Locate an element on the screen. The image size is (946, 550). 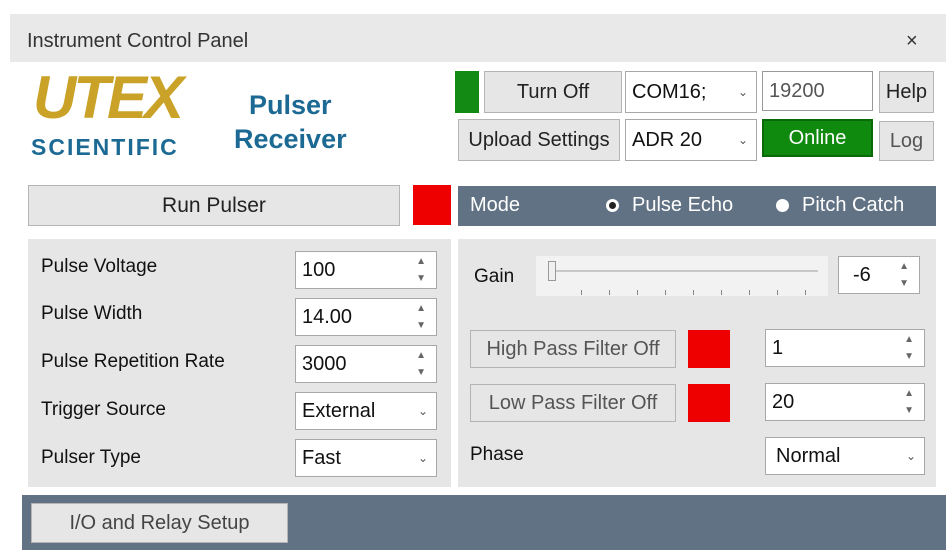
io-relay-setup-button: I/O and Relay Setup is located at coordinates (159, 523).